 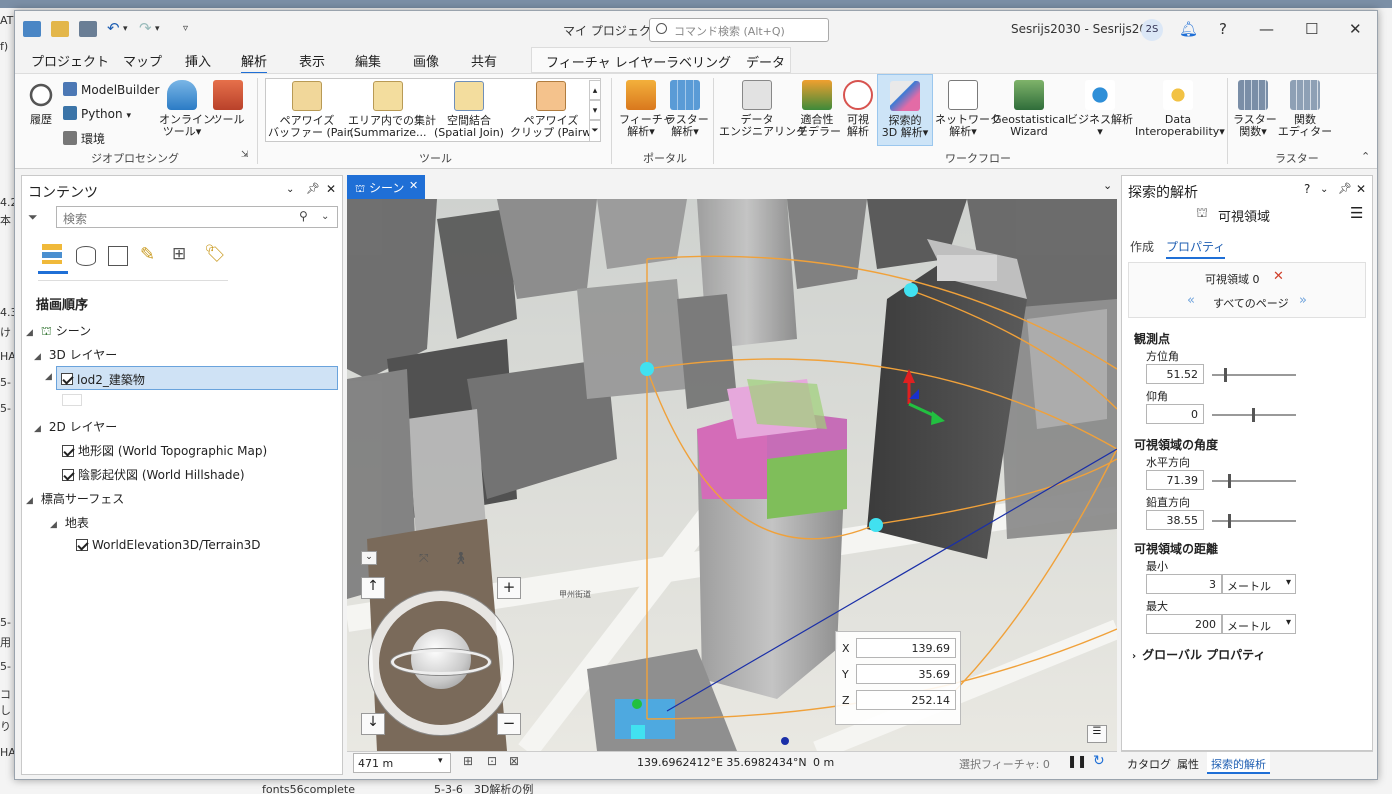 What do you see at coordinates (1254, 521) in the screenshot?
I see `vertical-angle-slider` at bounding box center [1254, 521].